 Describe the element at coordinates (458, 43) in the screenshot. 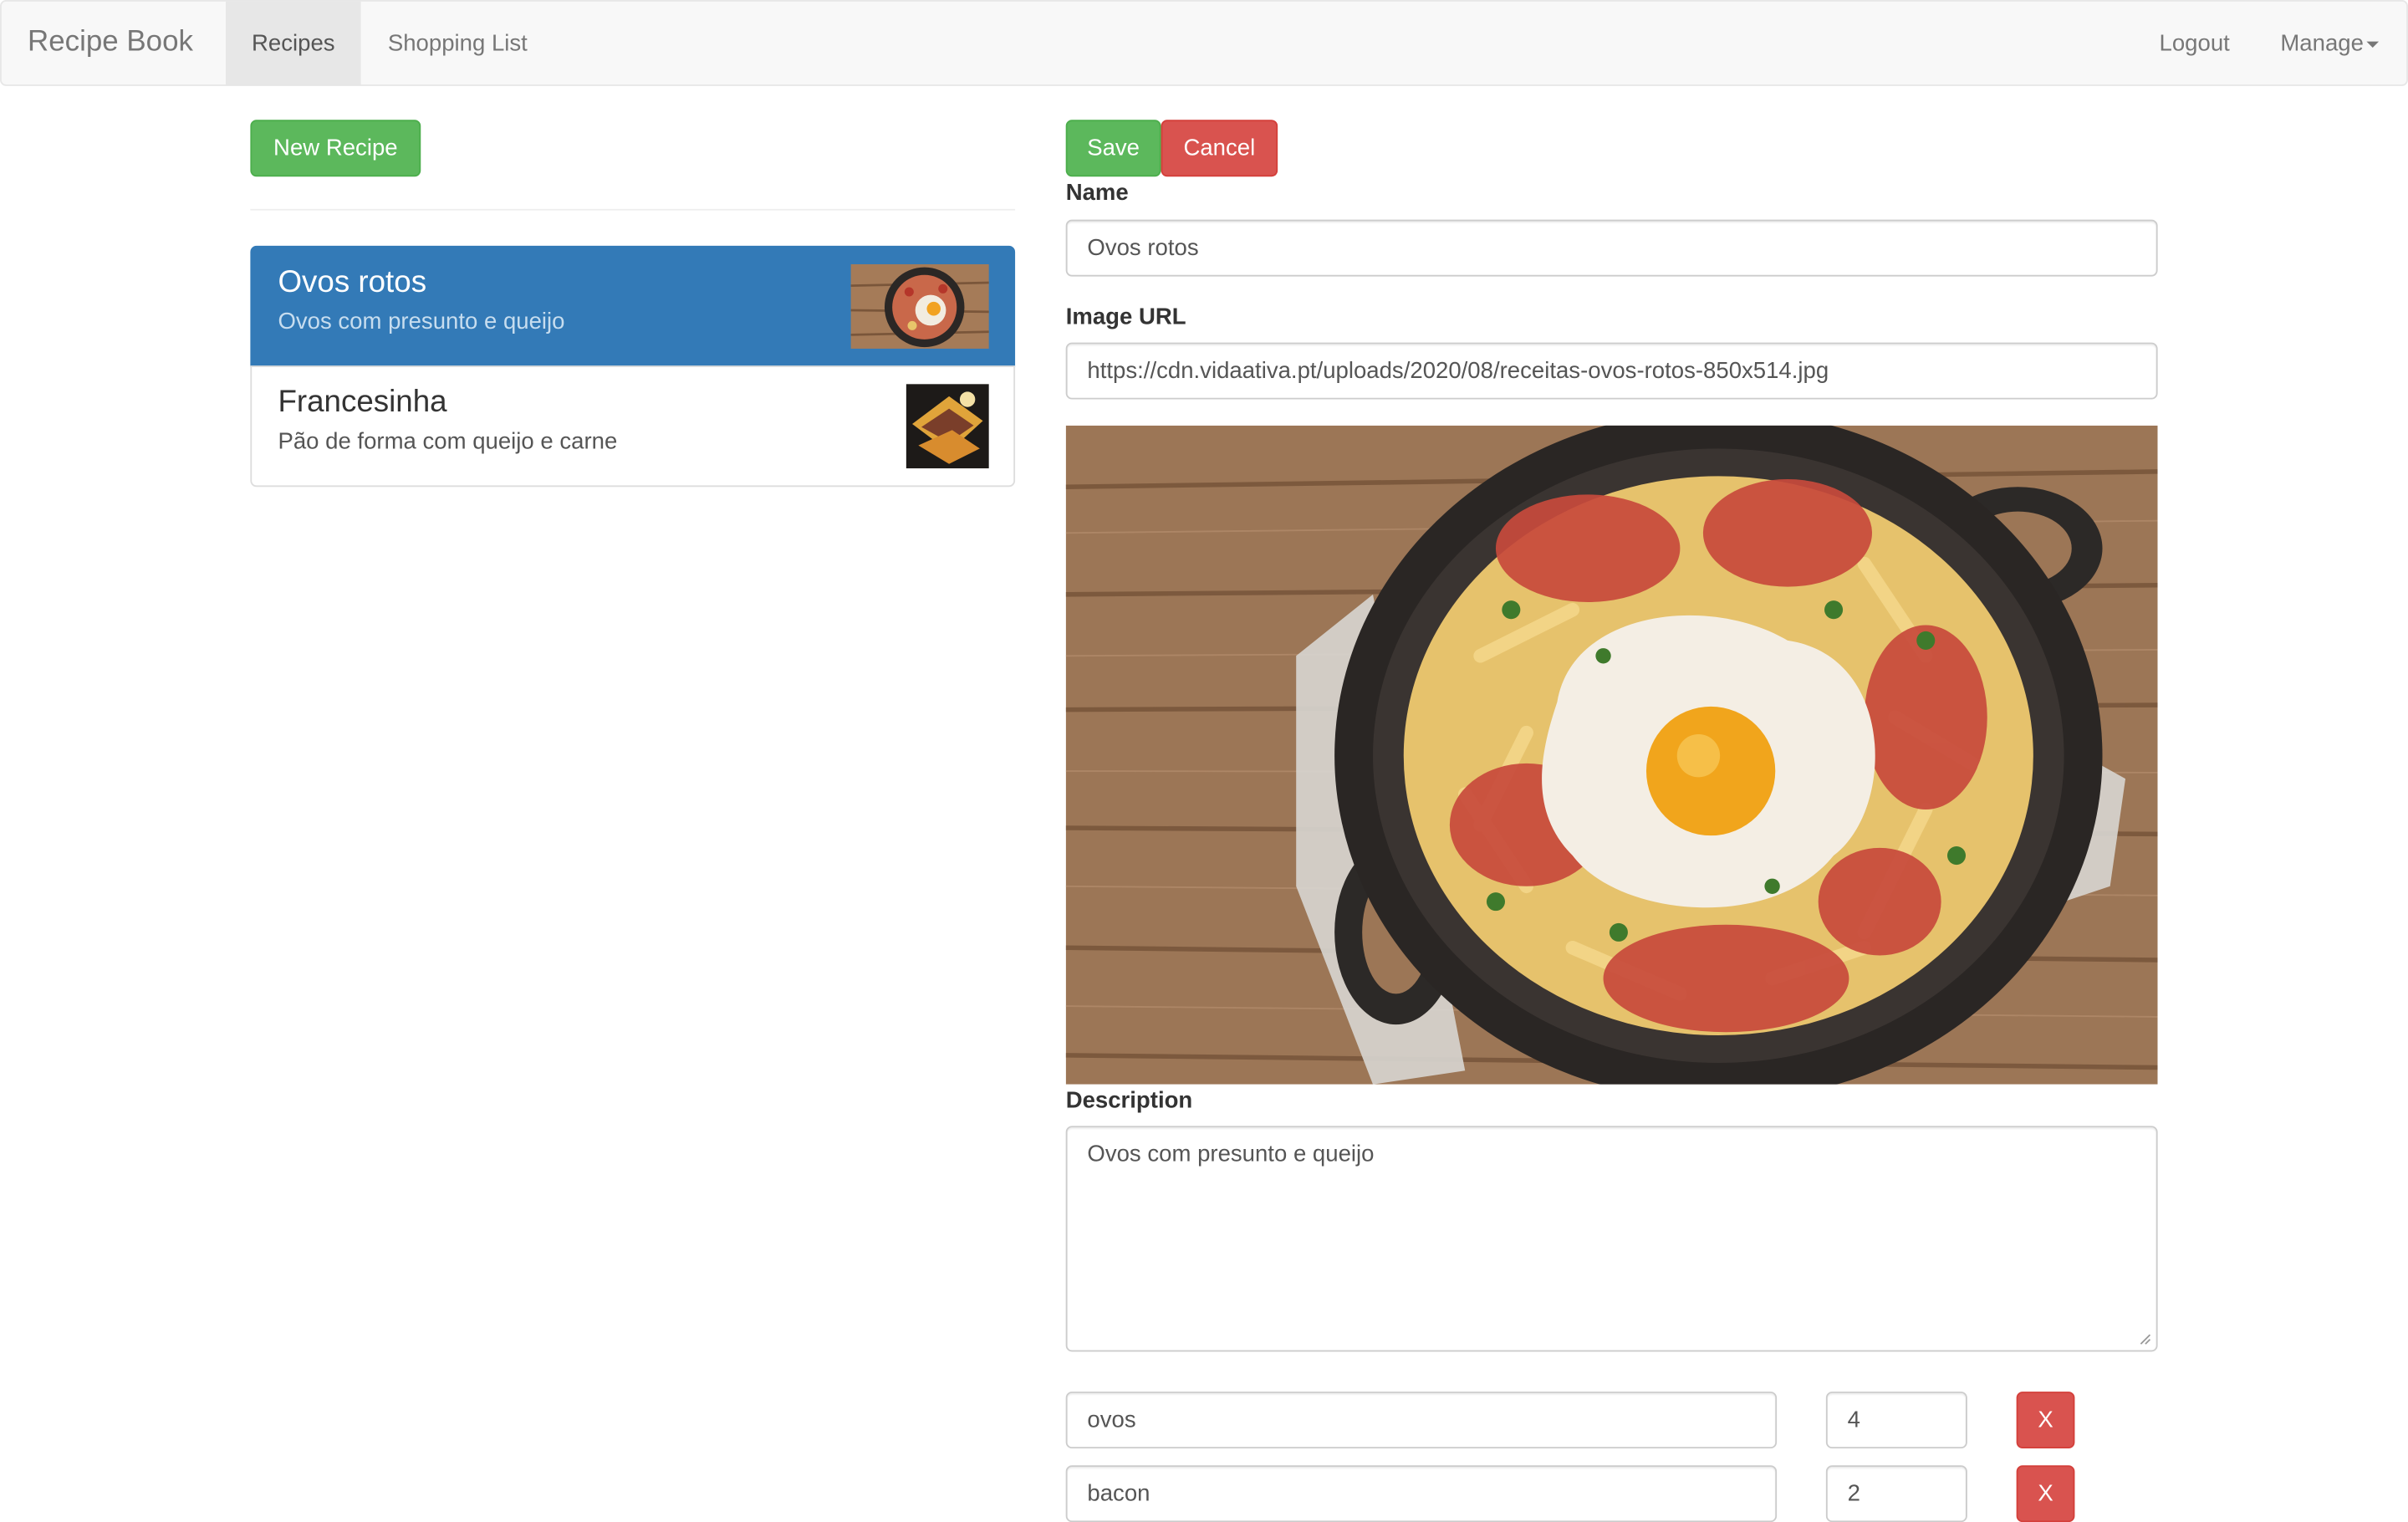

I see `nav-shopping-list: Shopping List` at that location.